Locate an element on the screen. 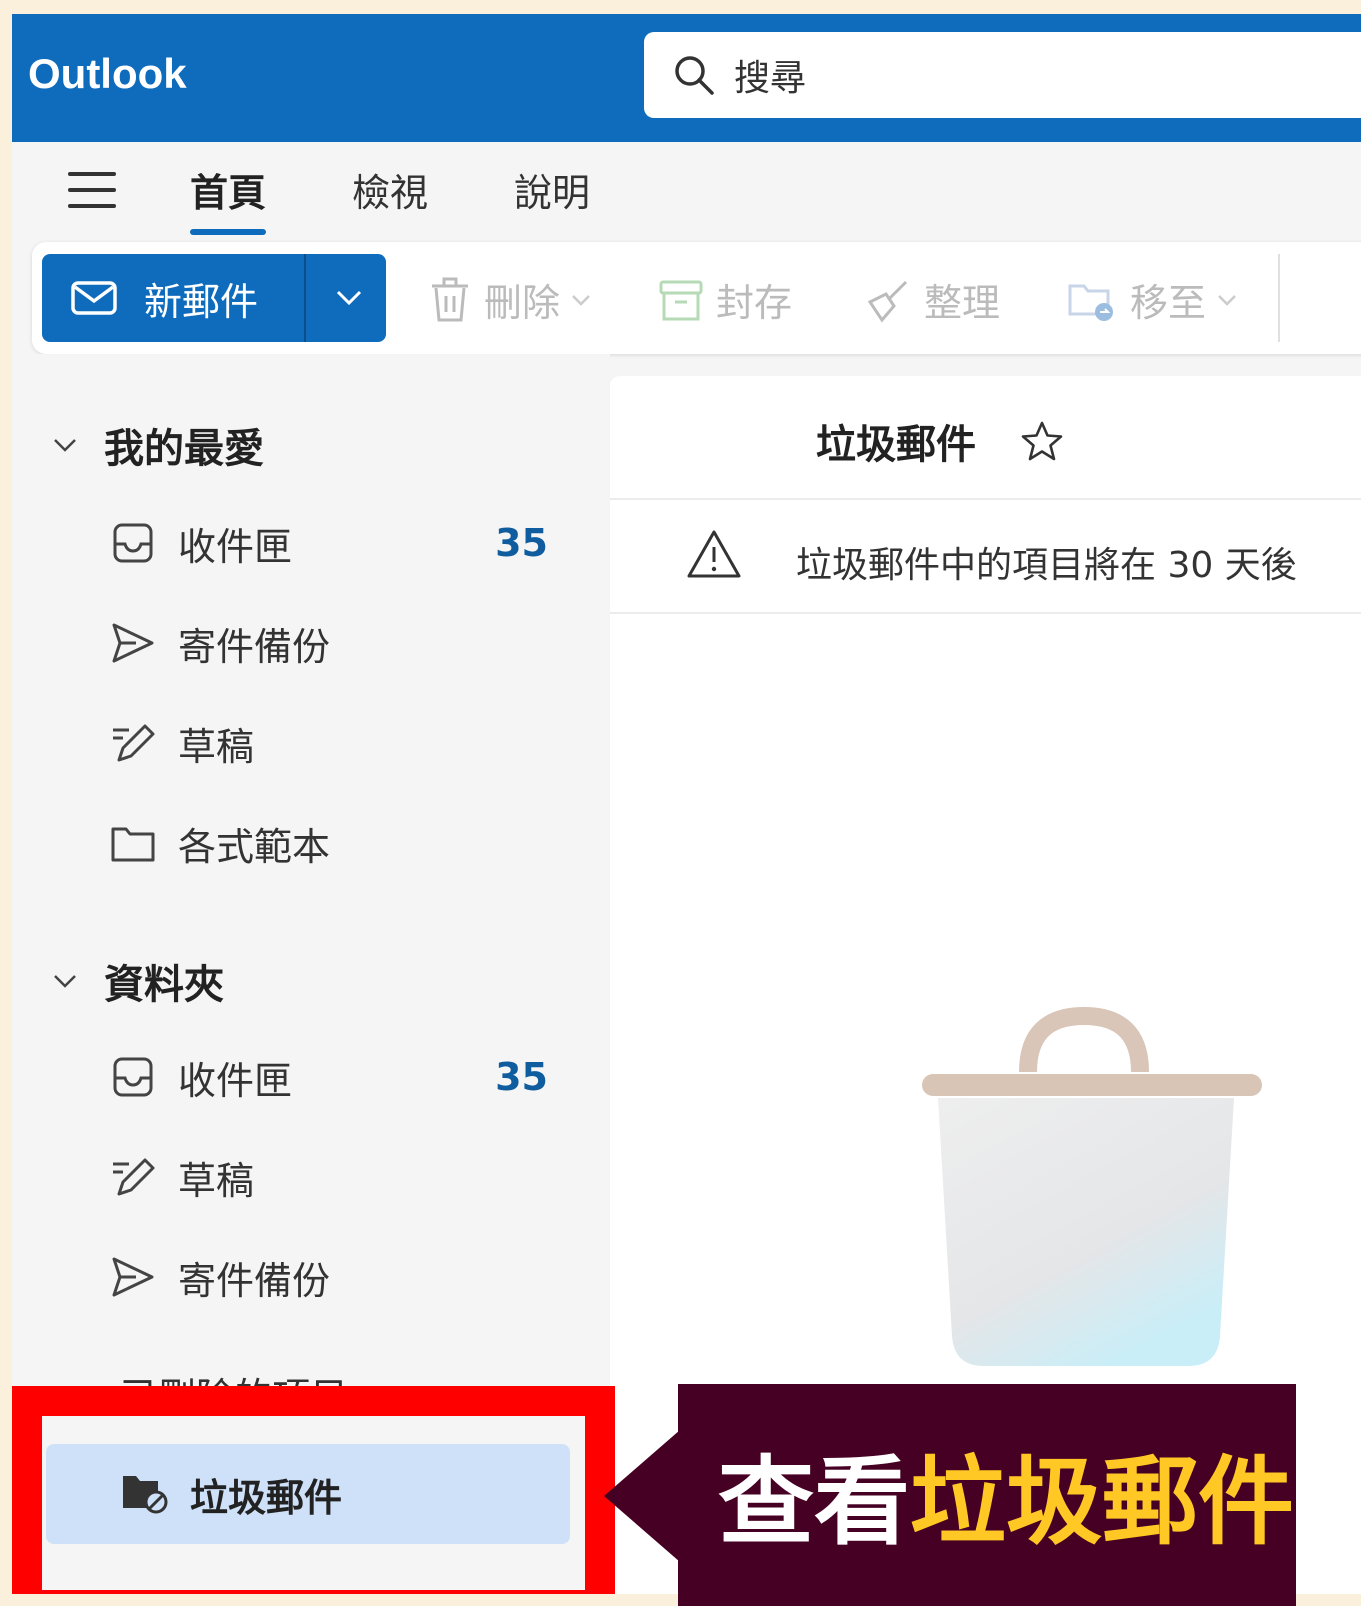 This screenshot has width=1361, height=1606. empty-trash-illustration-icon is located at coordinates (1092, 1186).